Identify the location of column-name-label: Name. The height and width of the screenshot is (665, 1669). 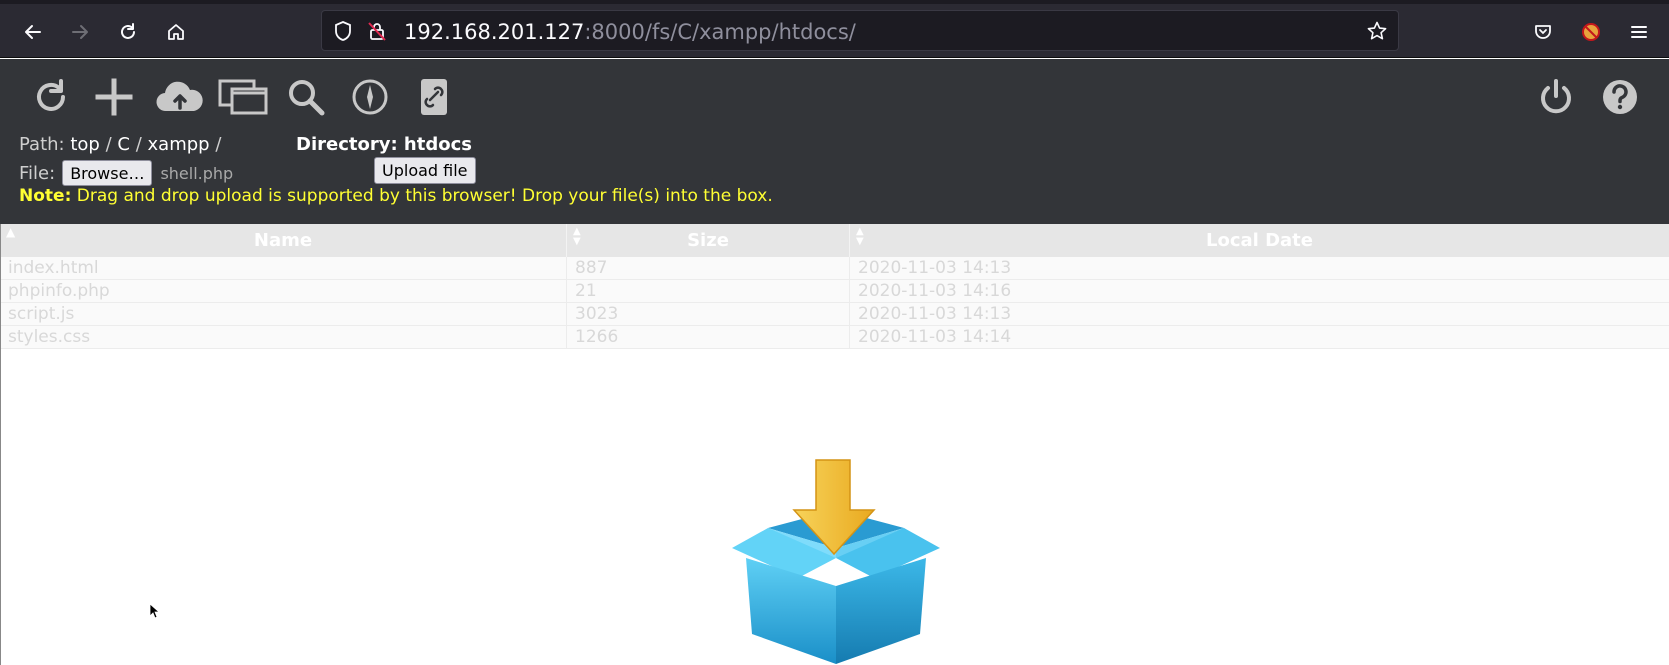
(283, 240).